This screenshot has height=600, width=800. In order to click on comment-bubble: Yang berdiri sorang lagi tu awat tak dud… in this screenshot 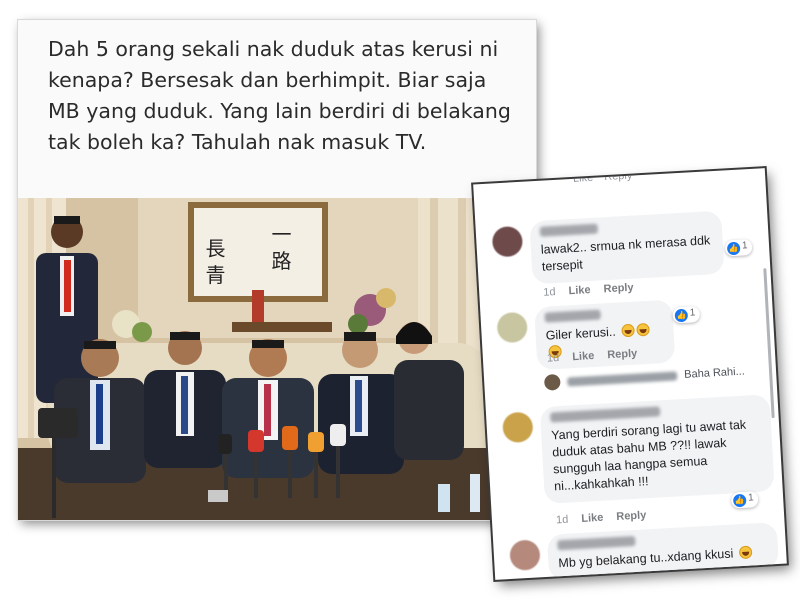, I will do `click(657, 449)`.